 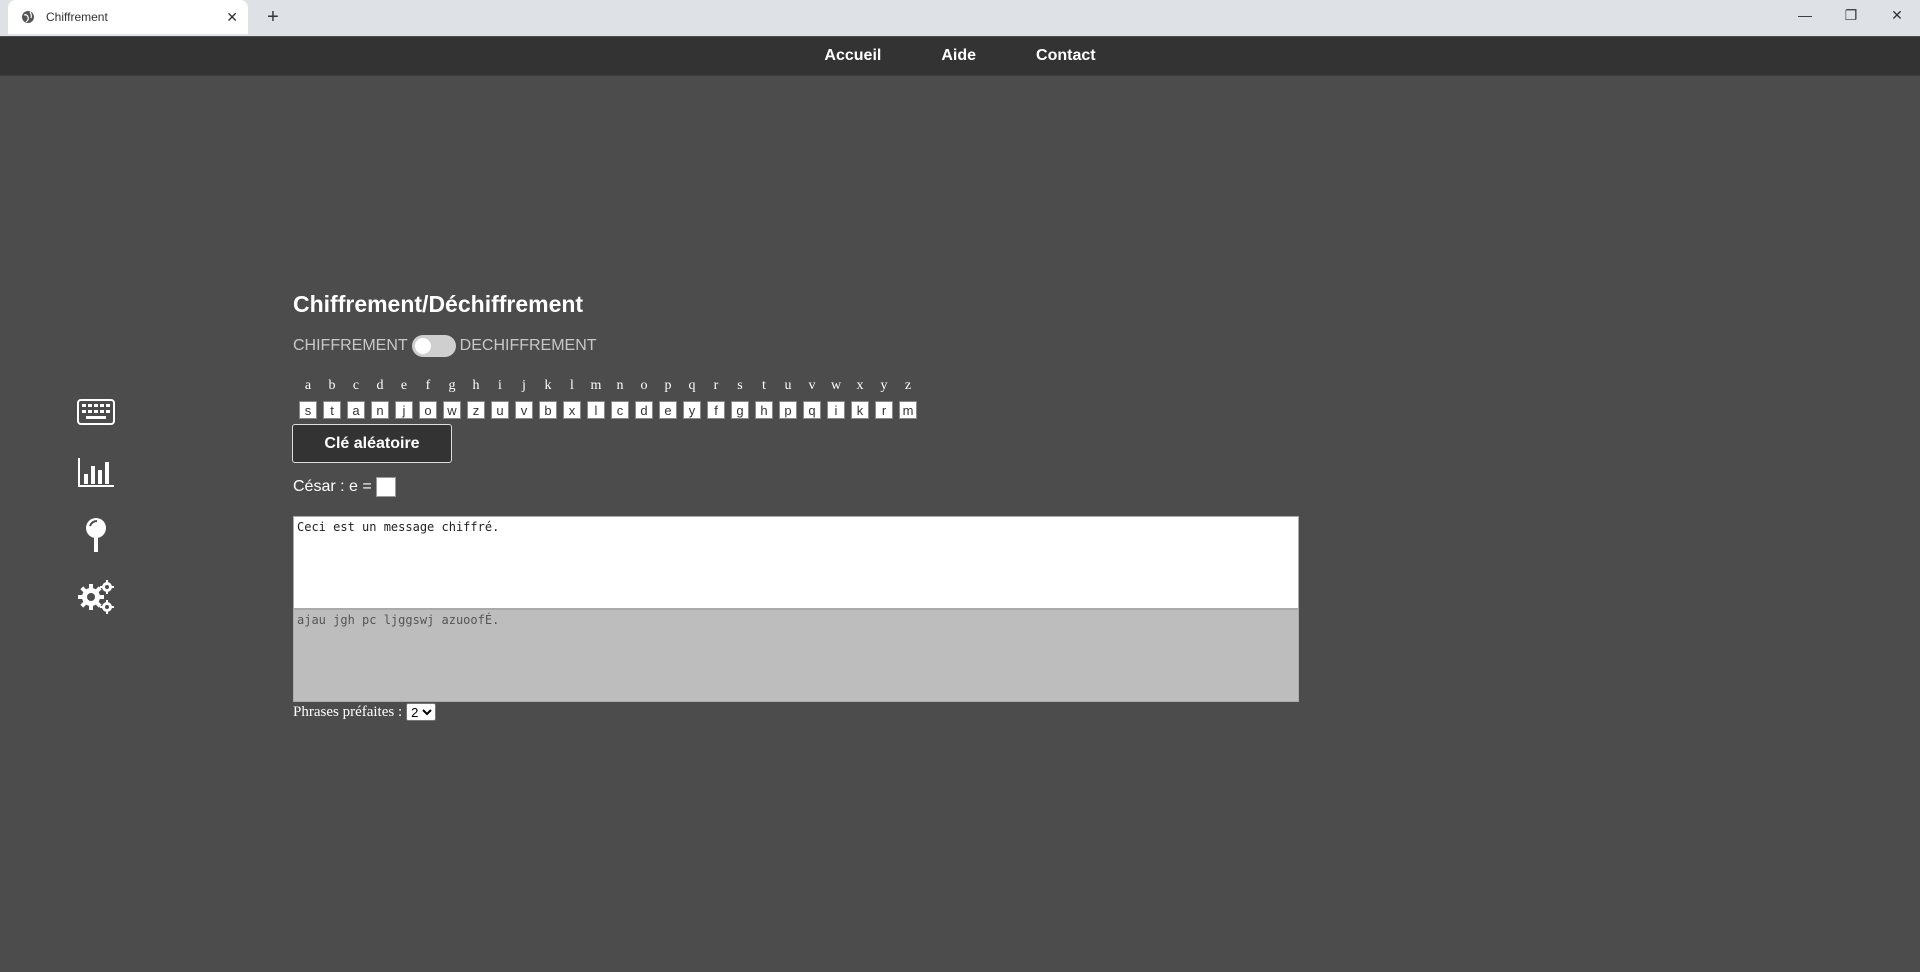 I want to click on mode-toggle-row: CHIFFREMENT DECHIFFREMENT, so click(x=445, y=346).